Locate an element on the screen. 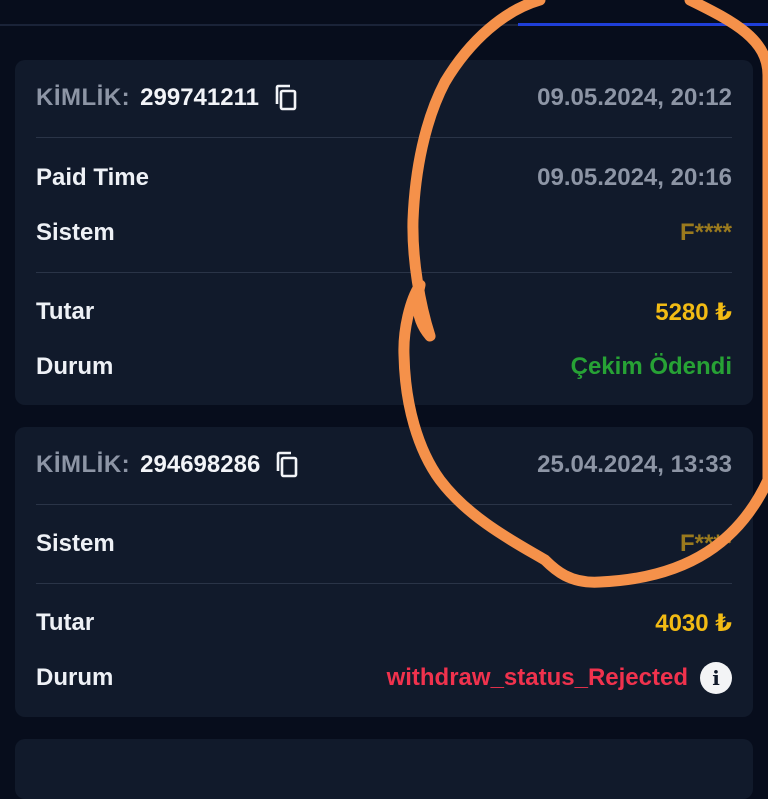 The image size is (768, 799). transaction-id: KİMLİK: 299741211 is located at coordinates (167, 98).